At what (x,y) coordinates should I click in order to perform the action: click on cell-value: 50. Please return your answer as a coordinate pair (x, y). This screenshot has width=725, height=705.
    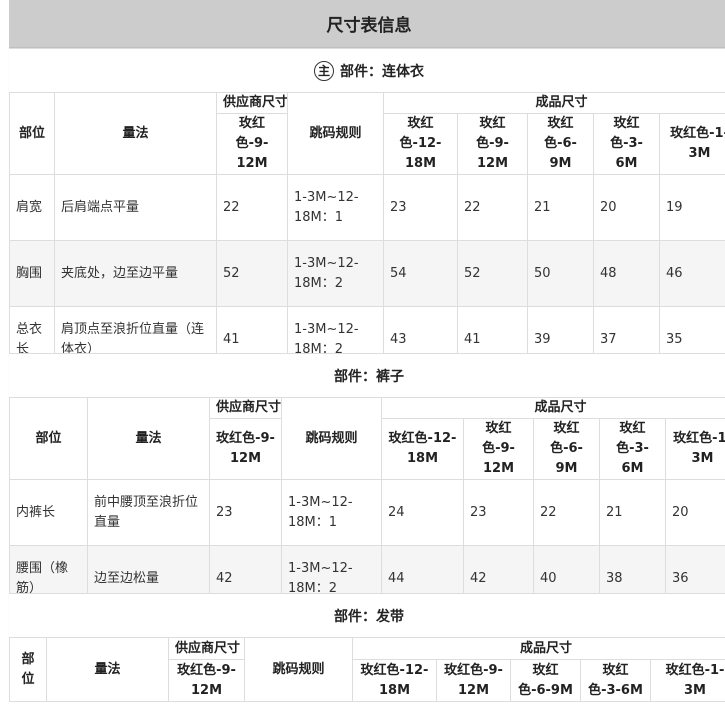
    Looking at the image, I should click on (560, 273).